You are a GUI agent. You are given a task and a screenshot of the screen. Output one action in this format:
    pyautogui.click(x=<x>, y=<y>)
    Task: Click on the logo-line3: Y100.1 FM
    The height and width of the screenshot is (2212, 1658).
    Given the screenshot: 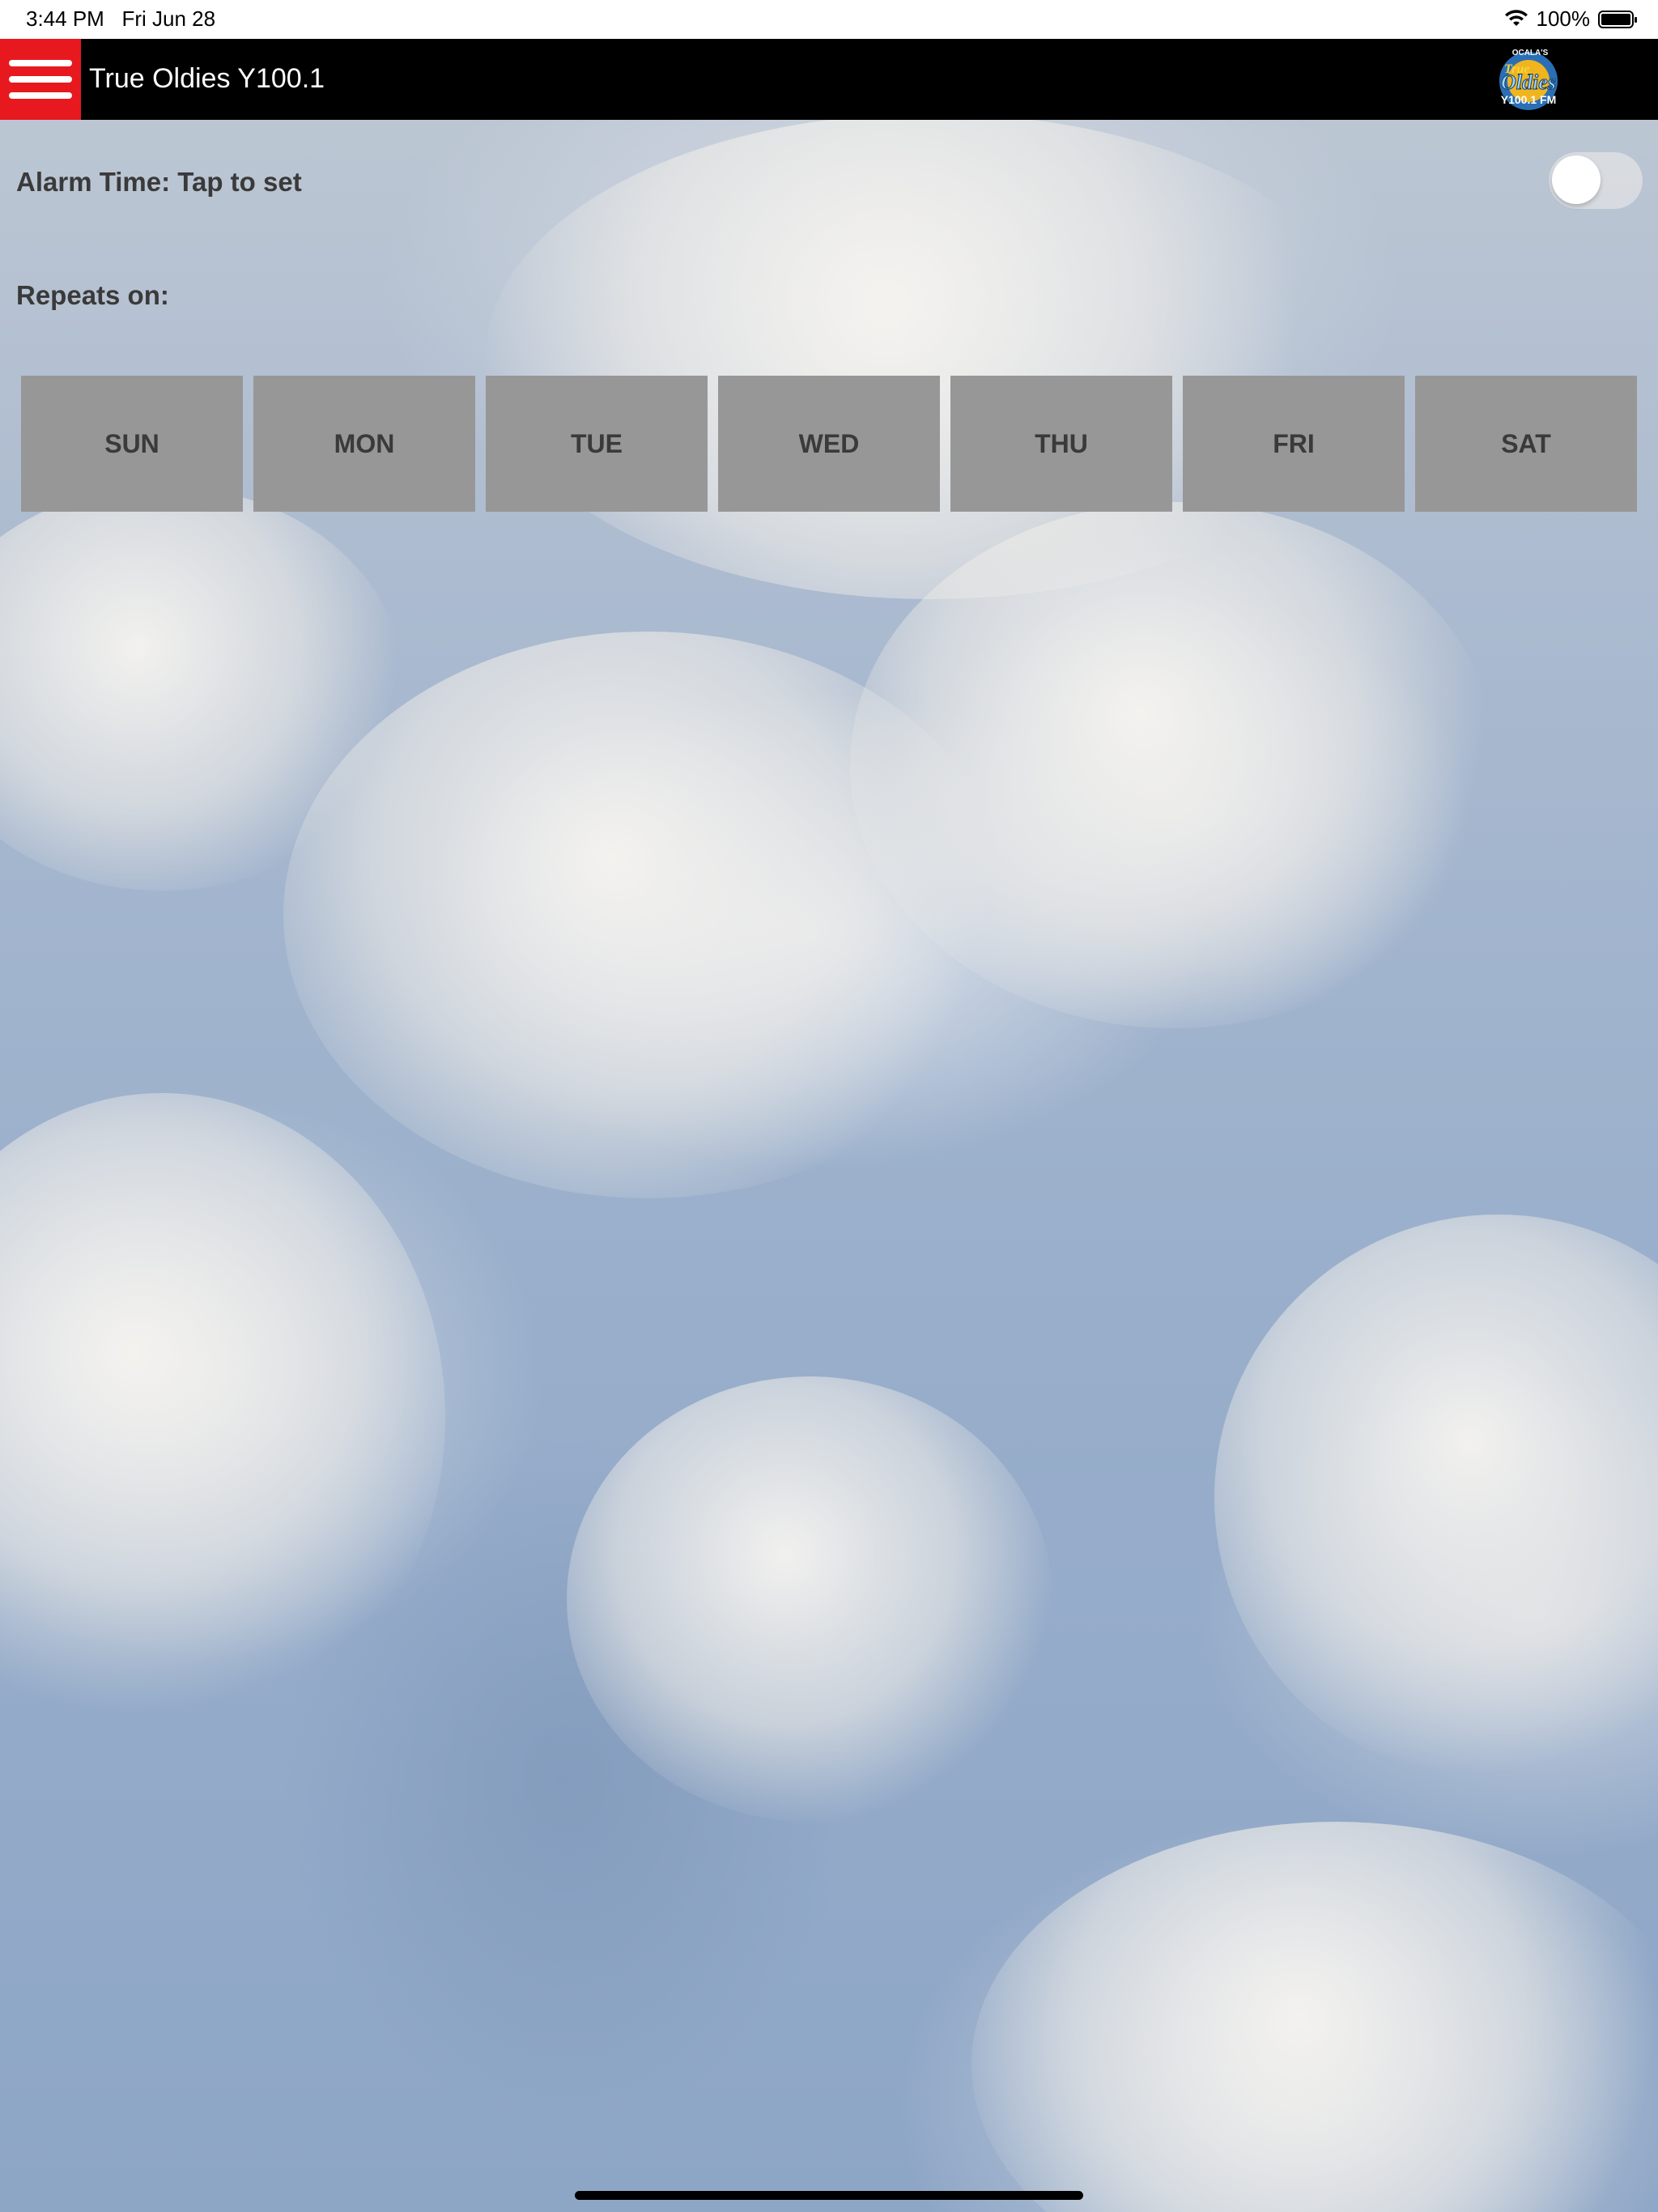 What is the action you would take?
    pyautogui.click(x=1528, y=99)
    